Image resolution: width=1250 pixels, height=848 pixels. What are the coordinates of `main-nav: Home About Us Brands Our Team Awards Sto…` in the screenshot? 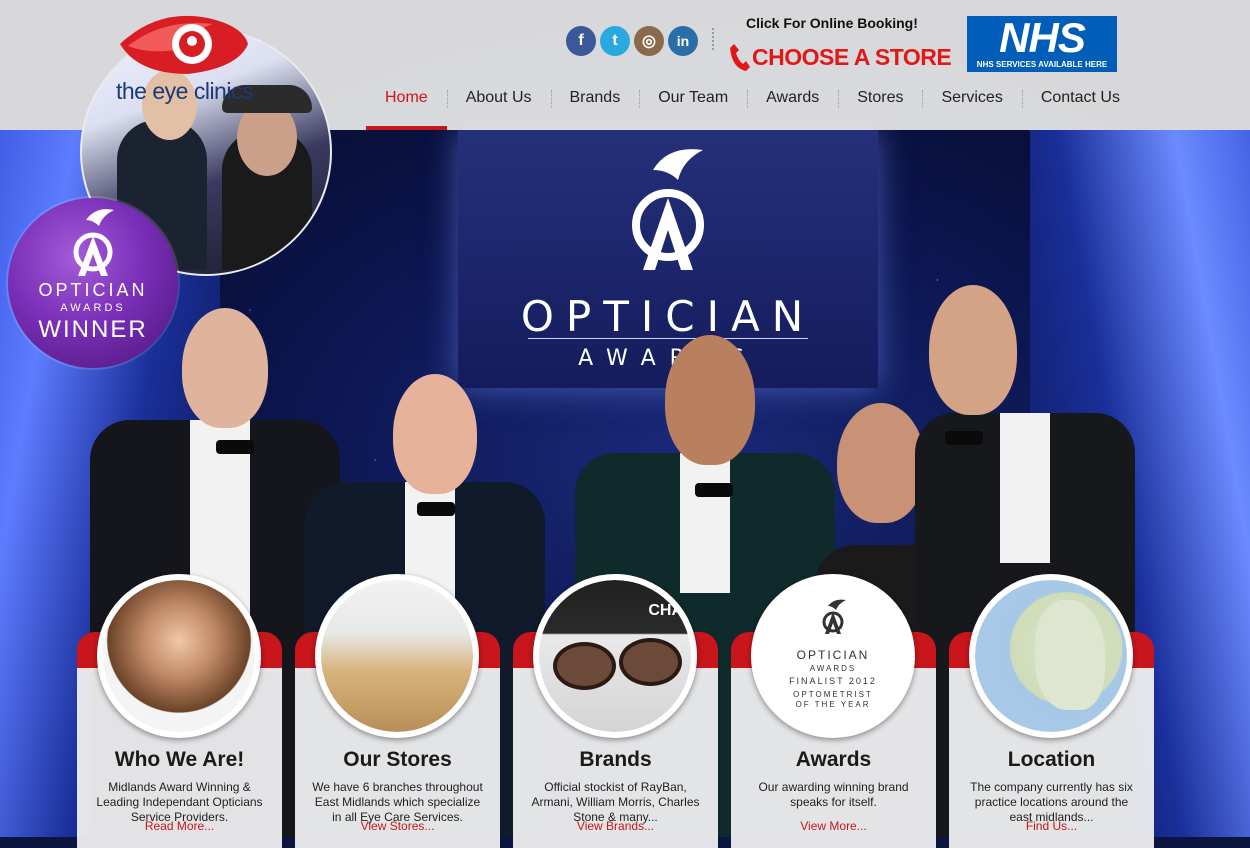 It's located at (752, 106).